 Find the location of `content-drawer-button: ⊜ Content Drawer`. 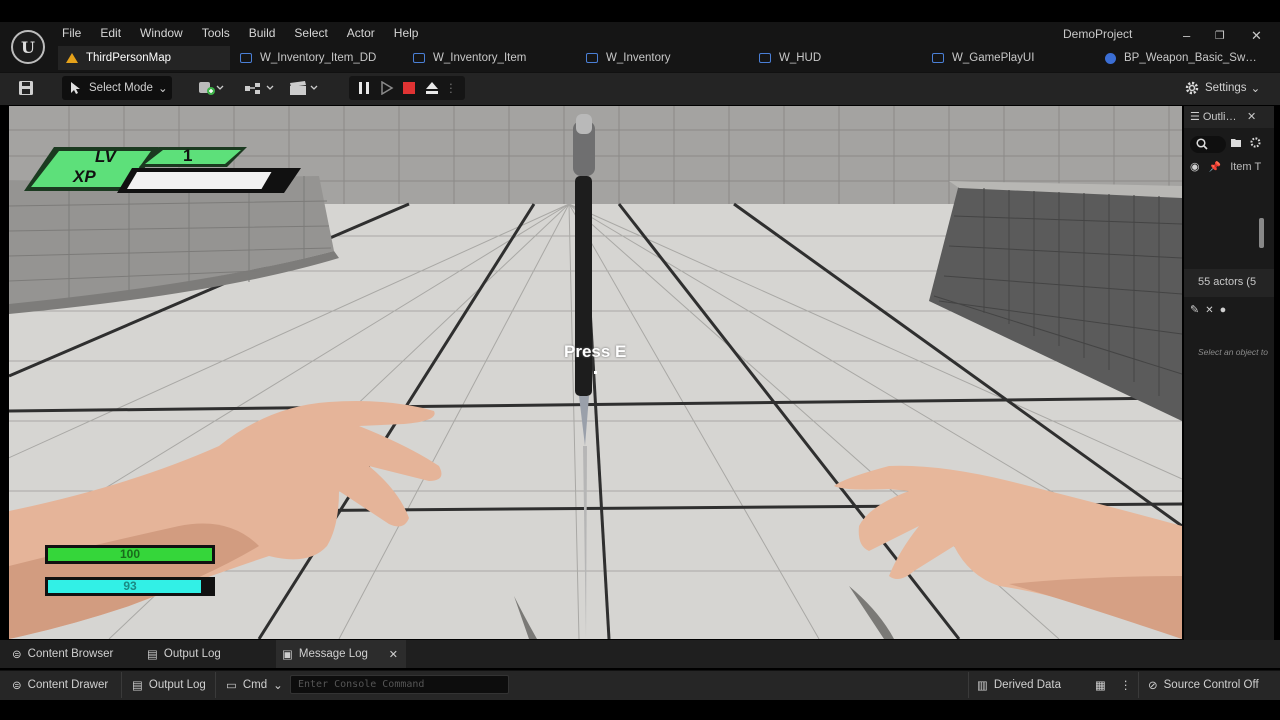

content-drawer-button: ⊜ Content Drawer is located at coordinates (60, 685).